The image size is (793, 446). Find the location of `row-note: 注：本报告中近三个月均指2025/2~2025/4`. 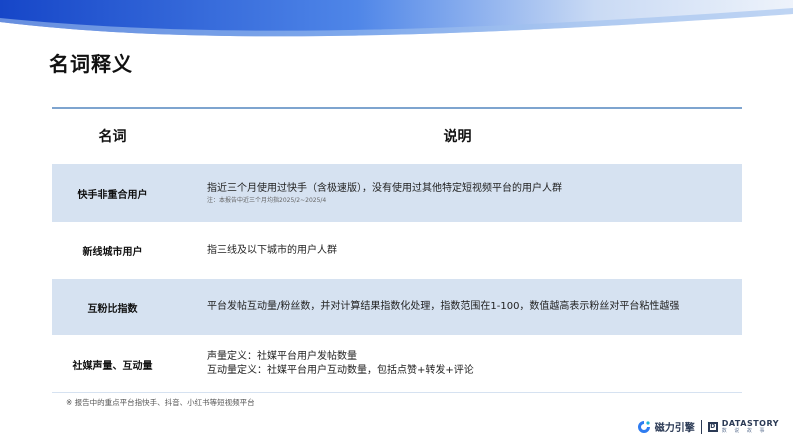

row-note: 注：本报告中近三个月均指2025/2~2025/4 is located at coordinates (267, 200).